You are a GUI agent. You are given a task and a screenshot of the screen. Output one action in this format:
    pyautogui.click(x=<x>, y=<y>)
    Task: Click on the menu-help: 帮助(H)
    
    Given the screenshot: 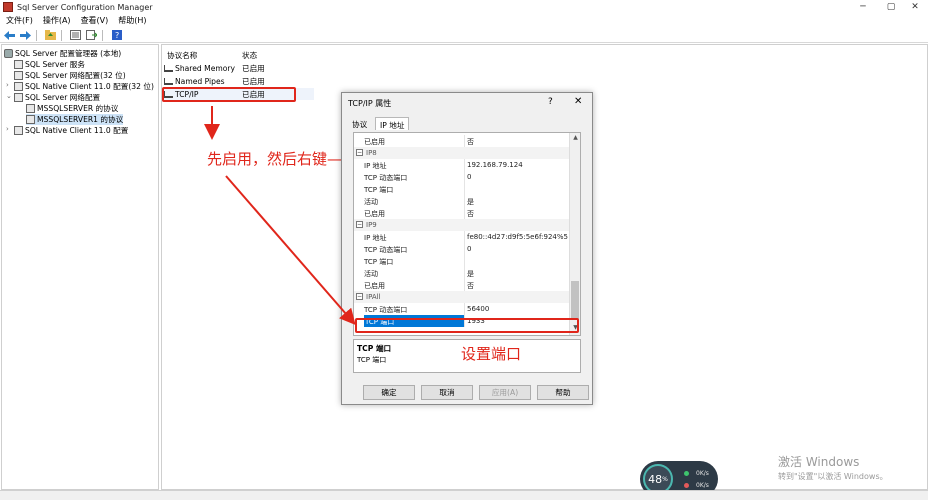 What is the action you would take?
    pyautogui.click(x=132, y=20)
    